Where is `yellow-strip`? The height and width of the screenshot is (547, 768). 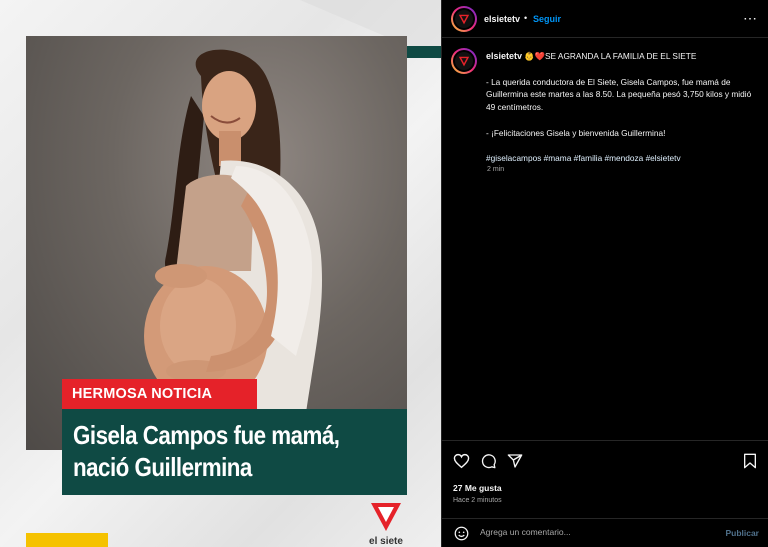
yellow-strip is located at coordinates (67, 540).